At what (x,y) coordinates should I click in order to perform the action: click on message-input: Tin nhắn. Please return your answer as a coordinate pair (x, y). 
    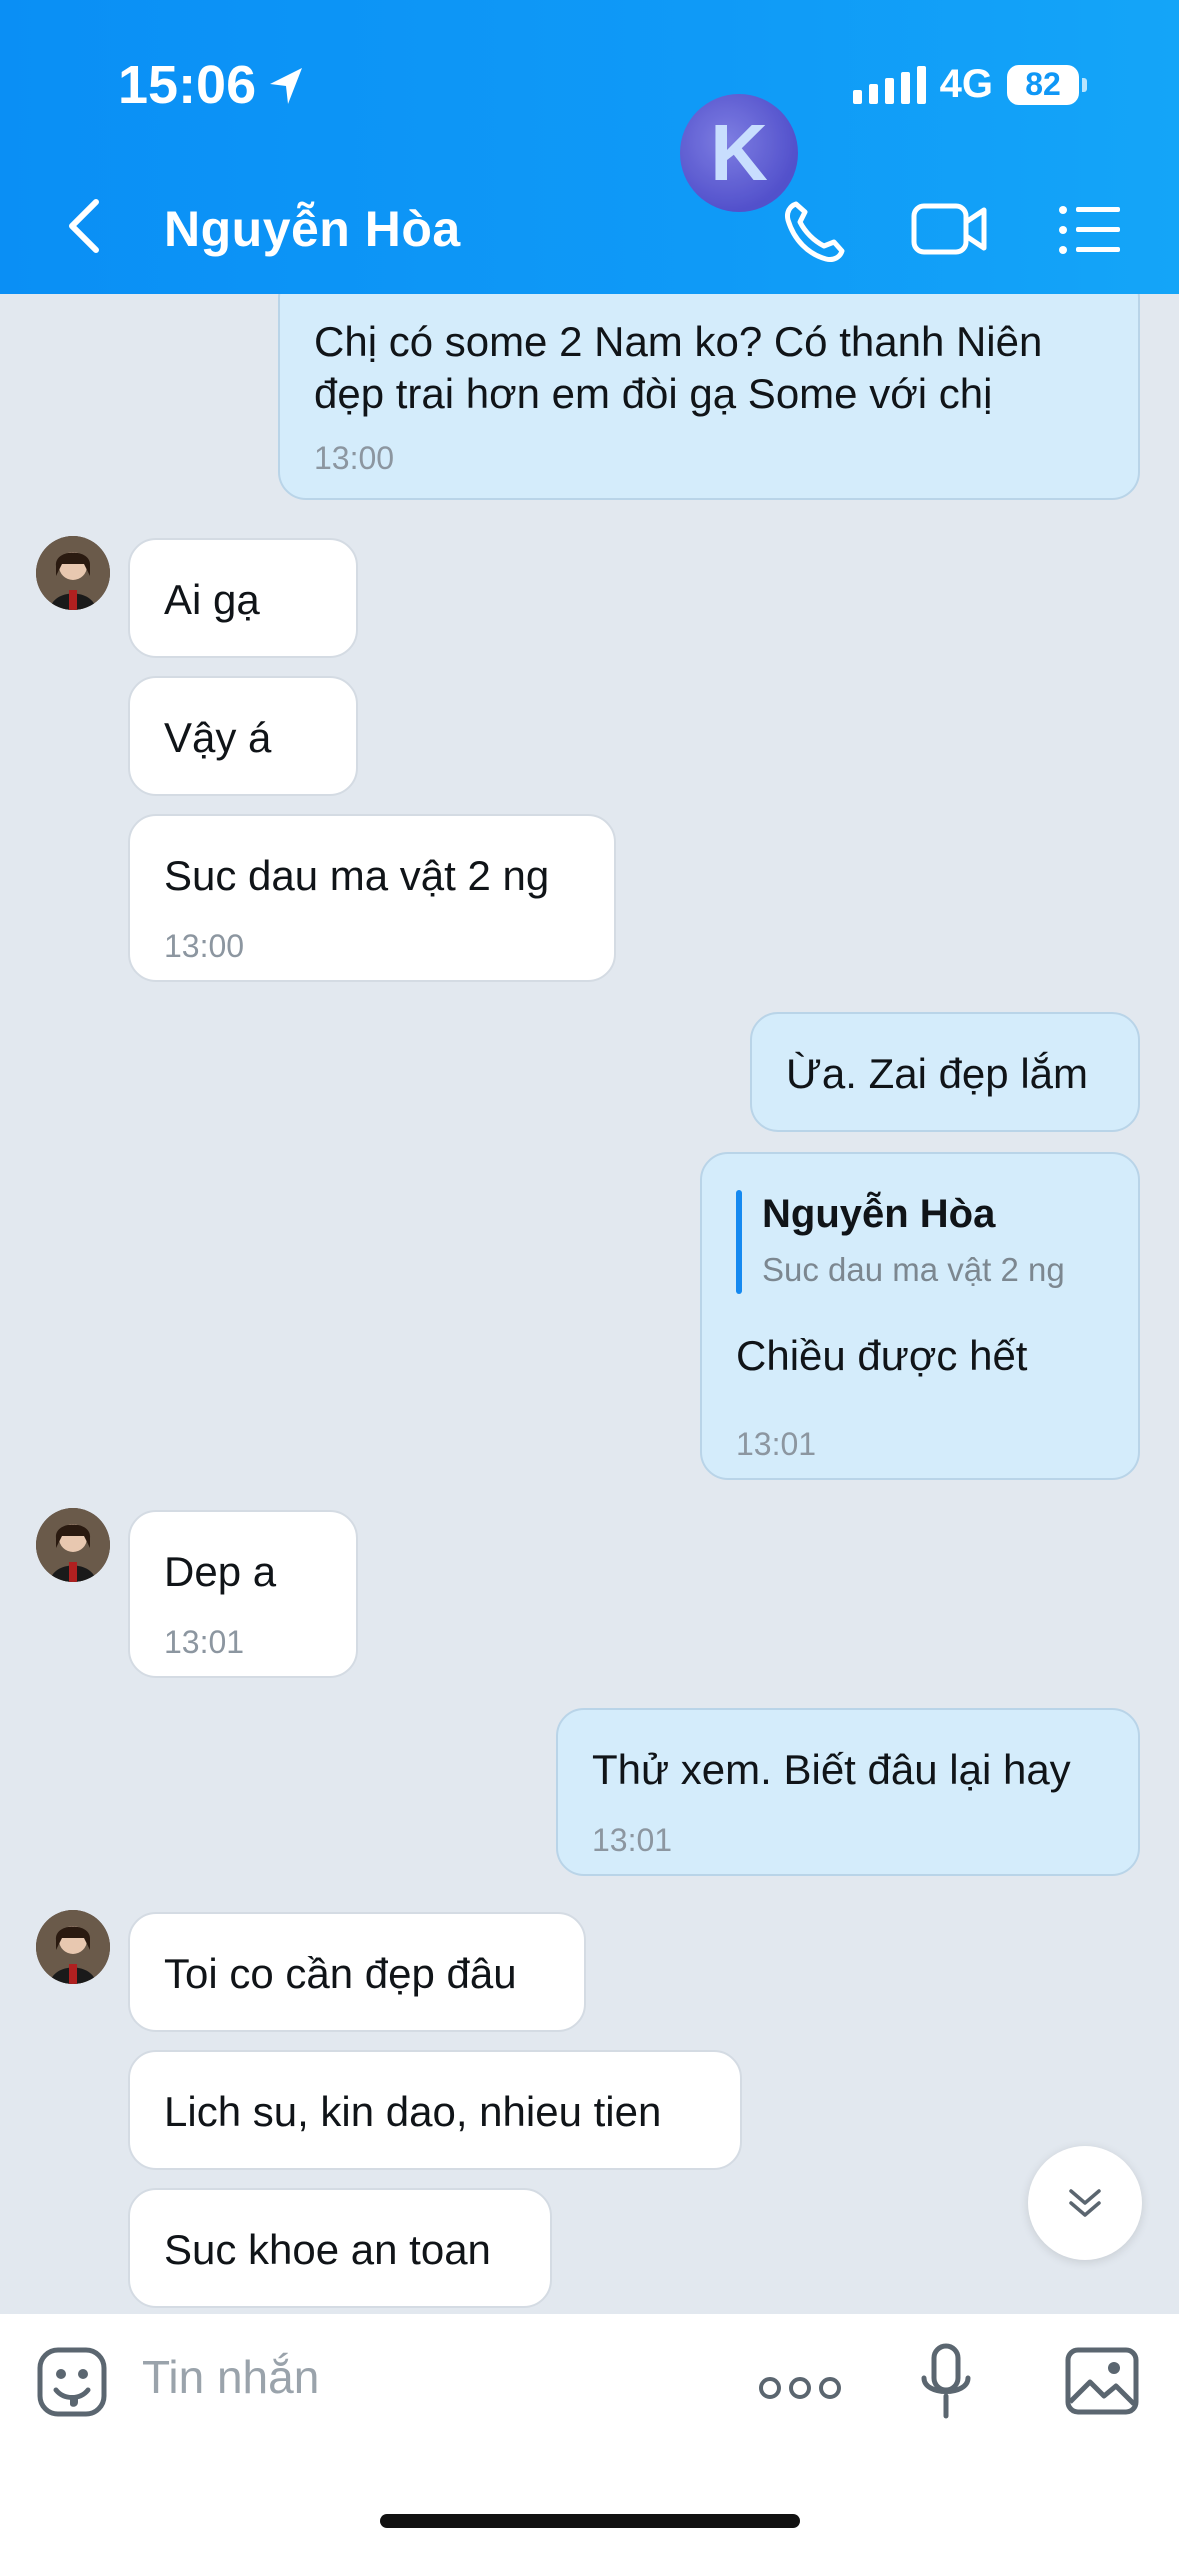
    Looking at the image, I should click on (230, 2377).